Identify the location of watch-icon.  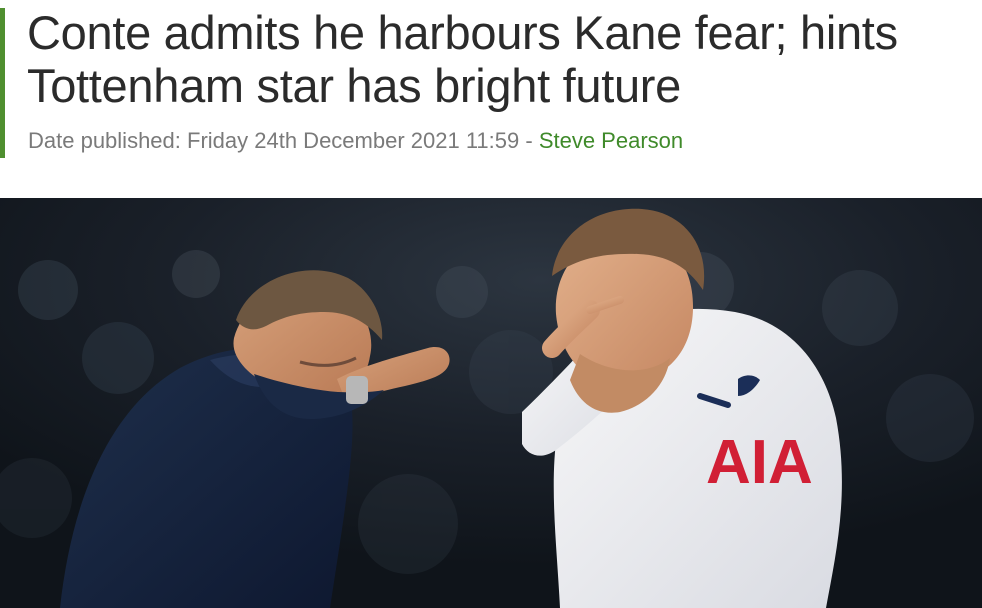
(357, 390).